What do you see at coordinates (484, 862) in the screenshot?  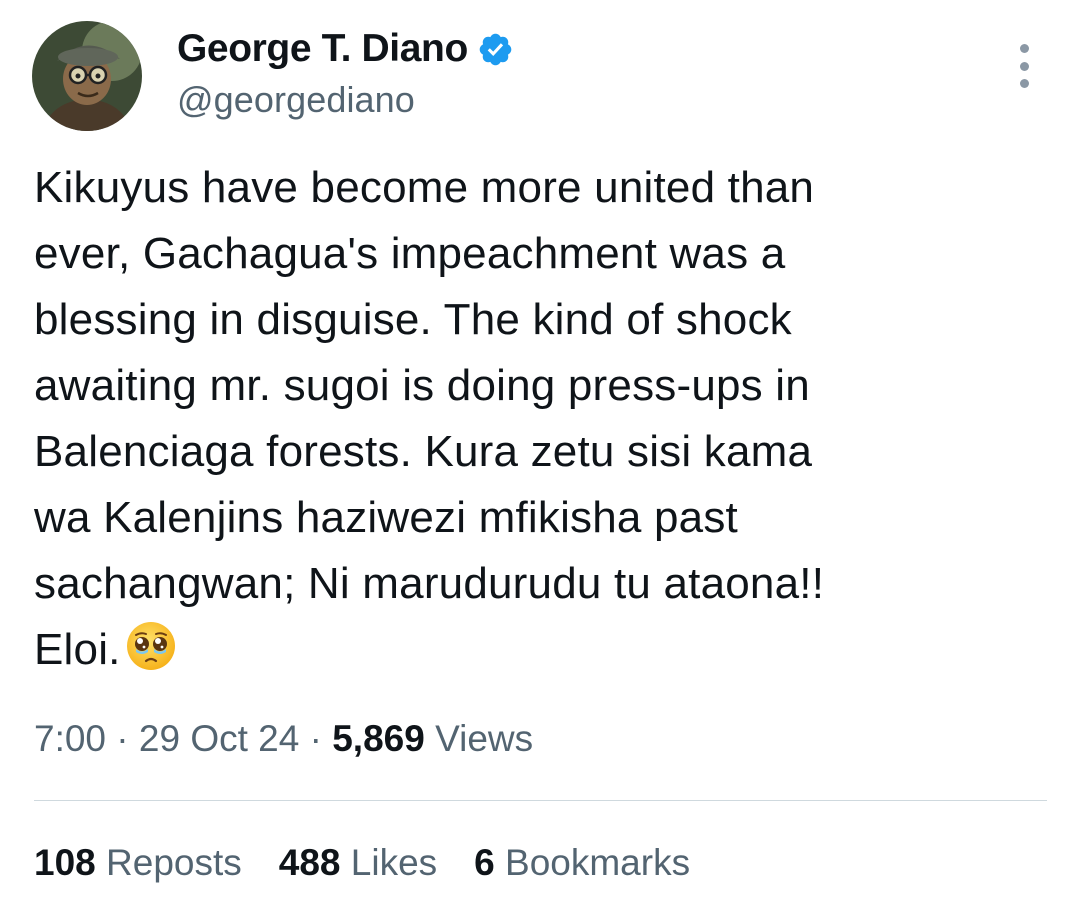 I see `bookmarks-count: 6` at bounding box center [484, 862].